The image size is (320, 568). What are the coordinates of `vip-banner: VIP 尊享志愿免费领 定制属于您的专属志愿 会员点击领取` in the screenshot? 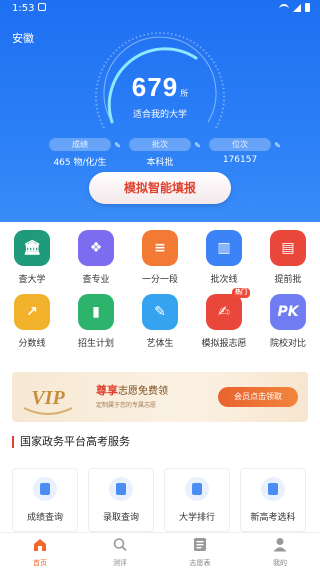 It's located at (160, 397).